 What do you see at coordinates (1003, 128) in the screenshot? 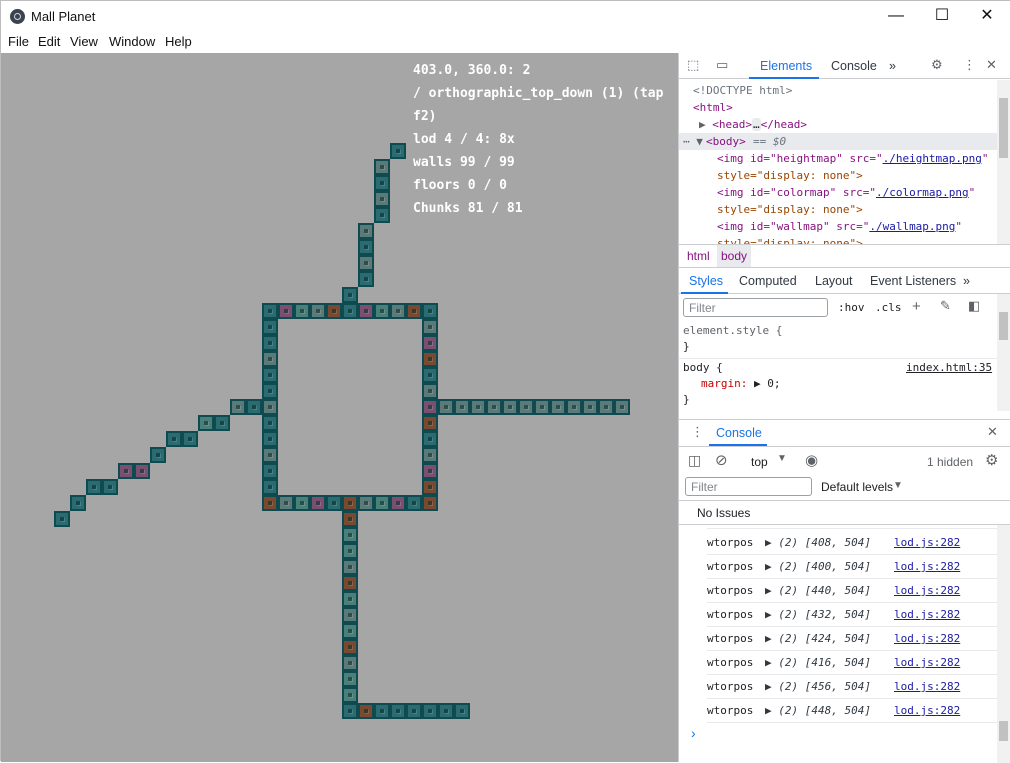
I see `dom-scroll-thumb` at bounding box center [1003, 128].